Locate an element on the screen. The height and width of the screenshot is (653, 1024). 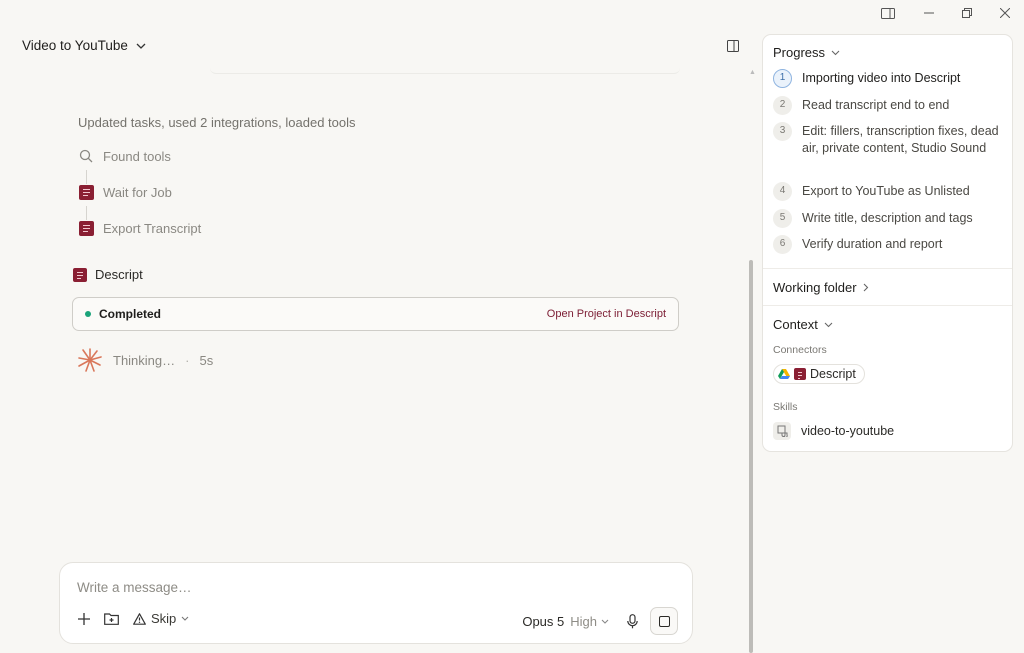
chat-title-dropdown: Video to YouTube is located at coordinates (84, 45).